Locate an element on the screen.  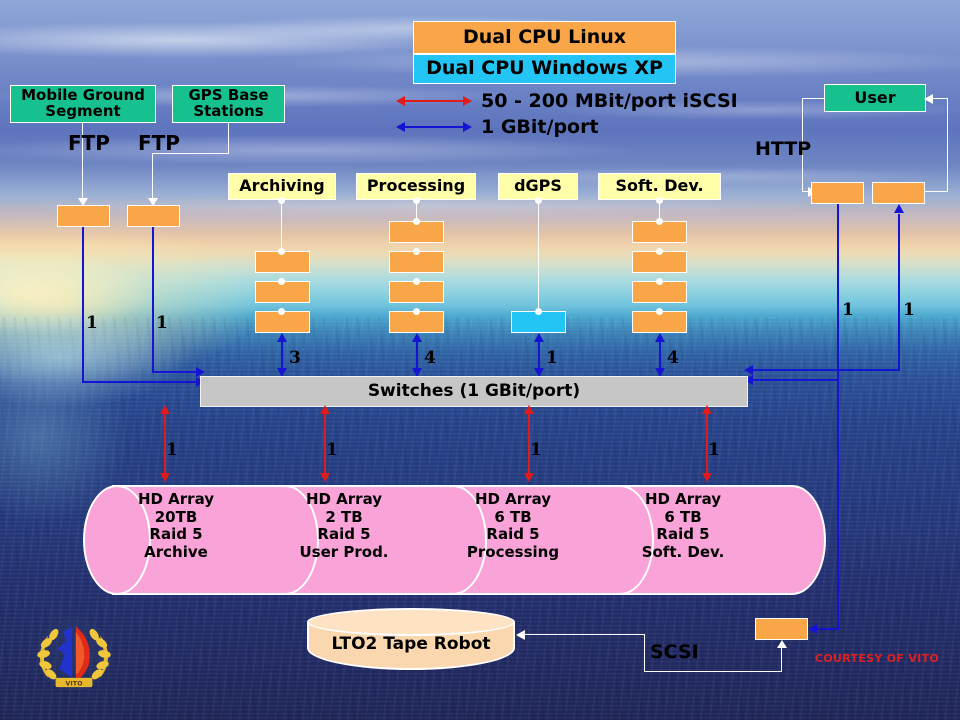
svg-text: VITO is located at coordinates (74, 683).